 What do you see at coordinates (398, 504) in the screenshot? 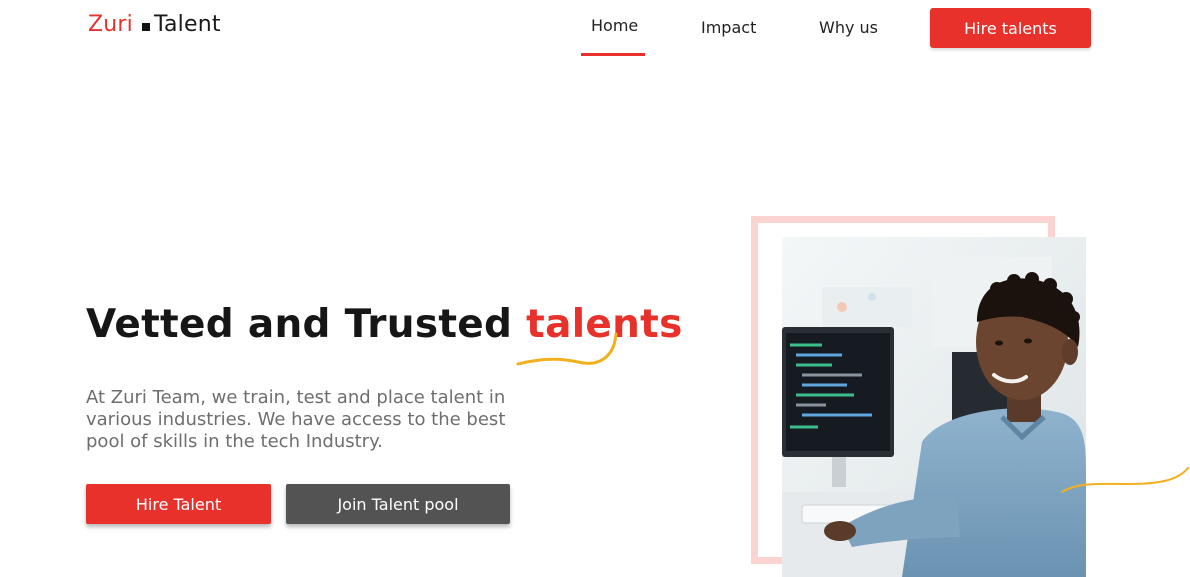
I see `join-talent-pool-button: Join Talent pool` at bounding box center [398, 504].